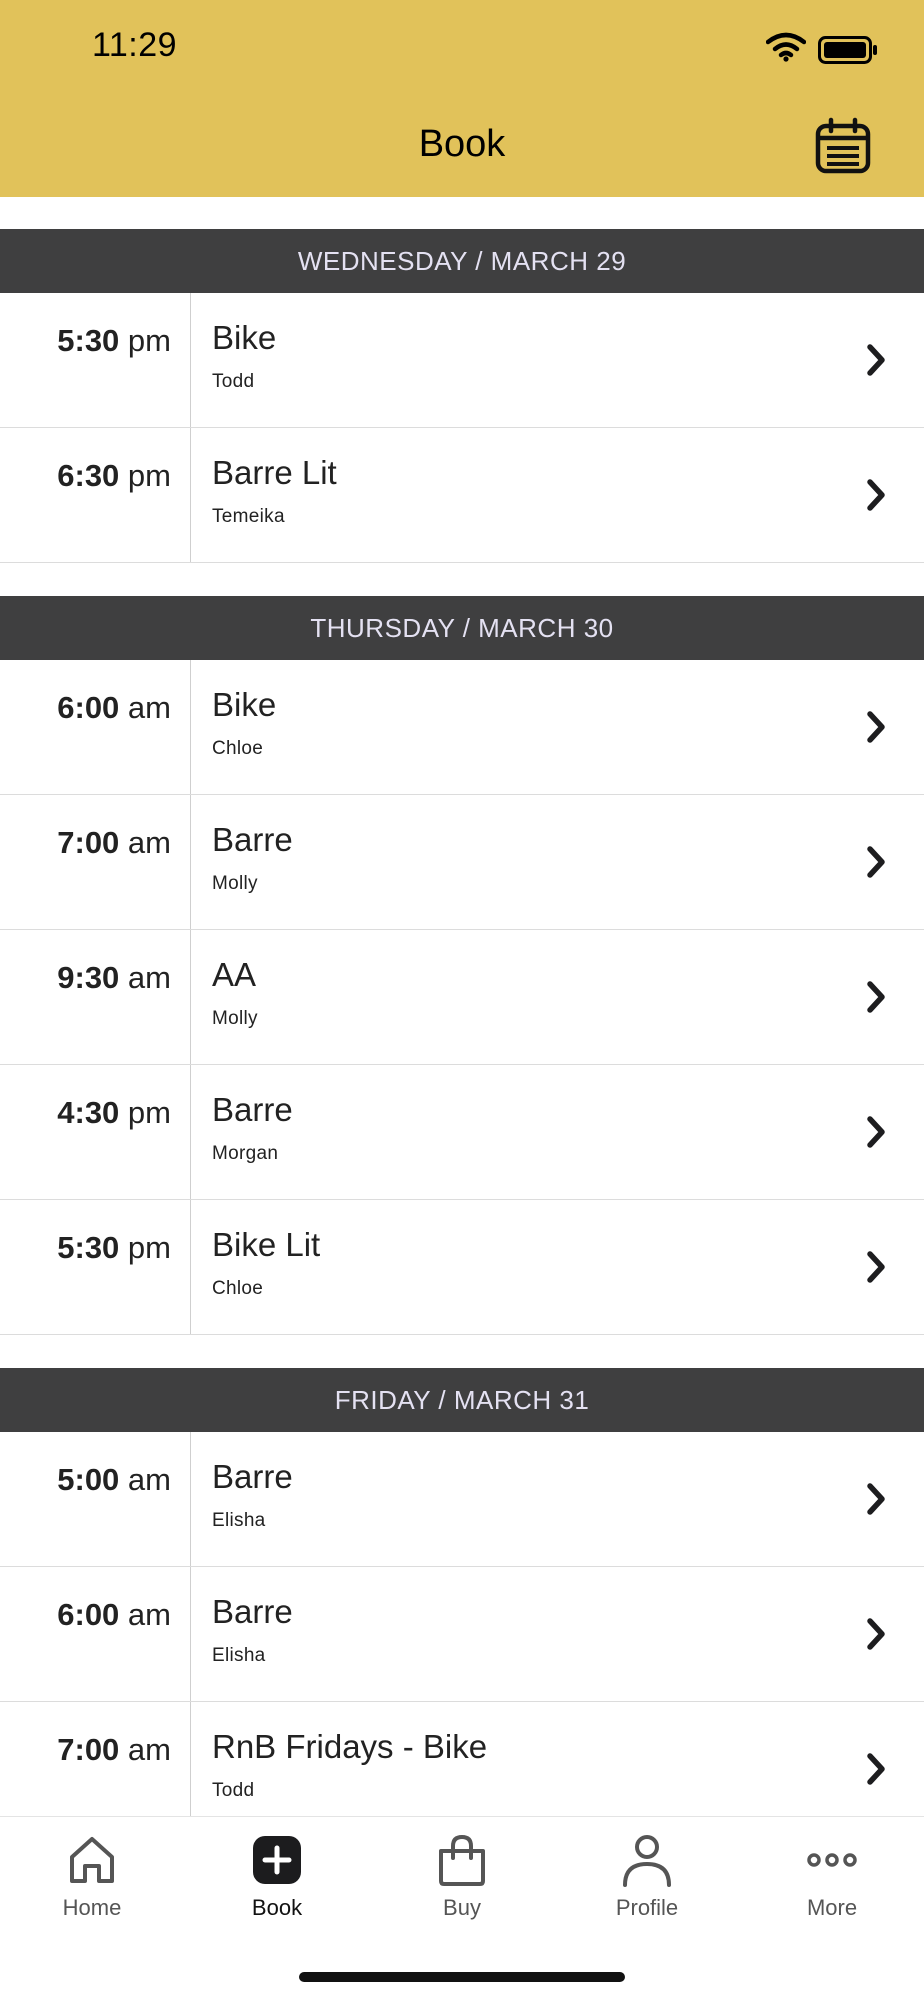 This screenshot has width=924, height=2000. Describe the element at coordinates (277, 1907) in the screenshot. I see `tab-label: Book` at that location.